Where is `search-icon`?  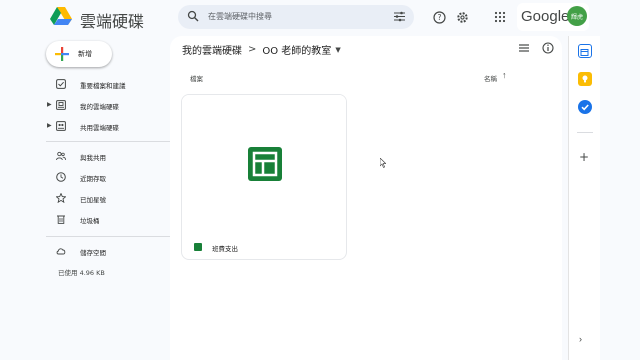 search-icon is located at coordinates (193, 16).